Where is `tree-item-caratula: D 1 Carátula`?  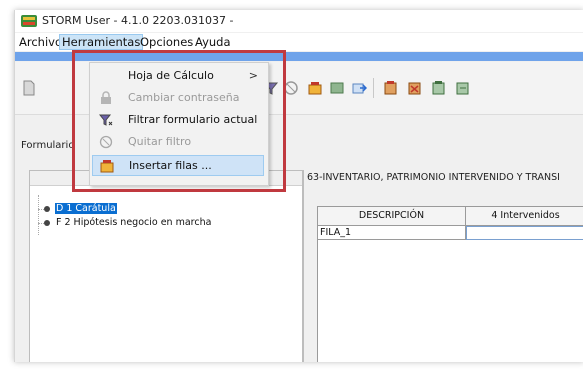 tree-item-caratula: D 1 Carátula is located at coordinates (80, 208).